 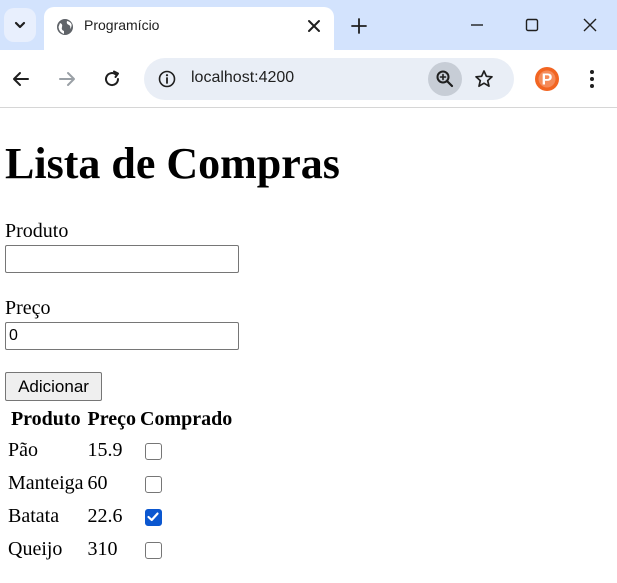 What do you see at coordinates (46, 483) in the screenshot?
I see `row-produto: Manteiga` at bounding box center [46, 483].